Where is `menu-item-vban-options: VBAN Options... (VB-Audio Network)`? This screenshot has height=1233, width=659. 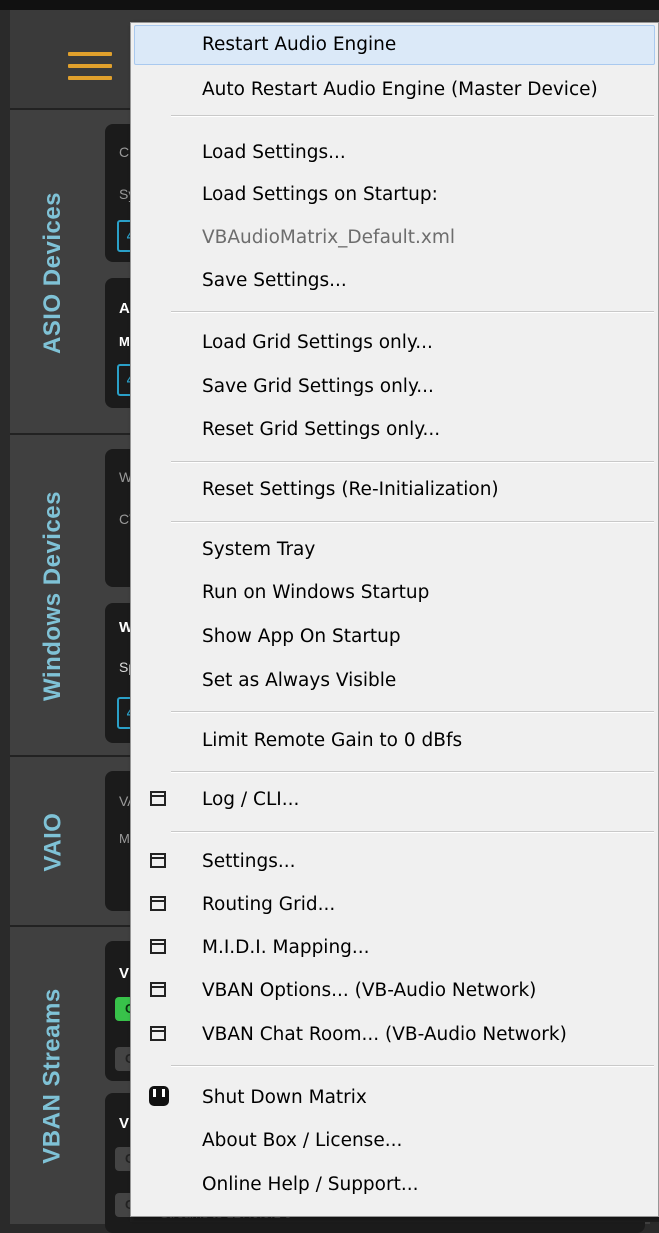 menu-item-vban-options: VBAN Options... (VB-Audio Network) is located at coordinates (396, 991).